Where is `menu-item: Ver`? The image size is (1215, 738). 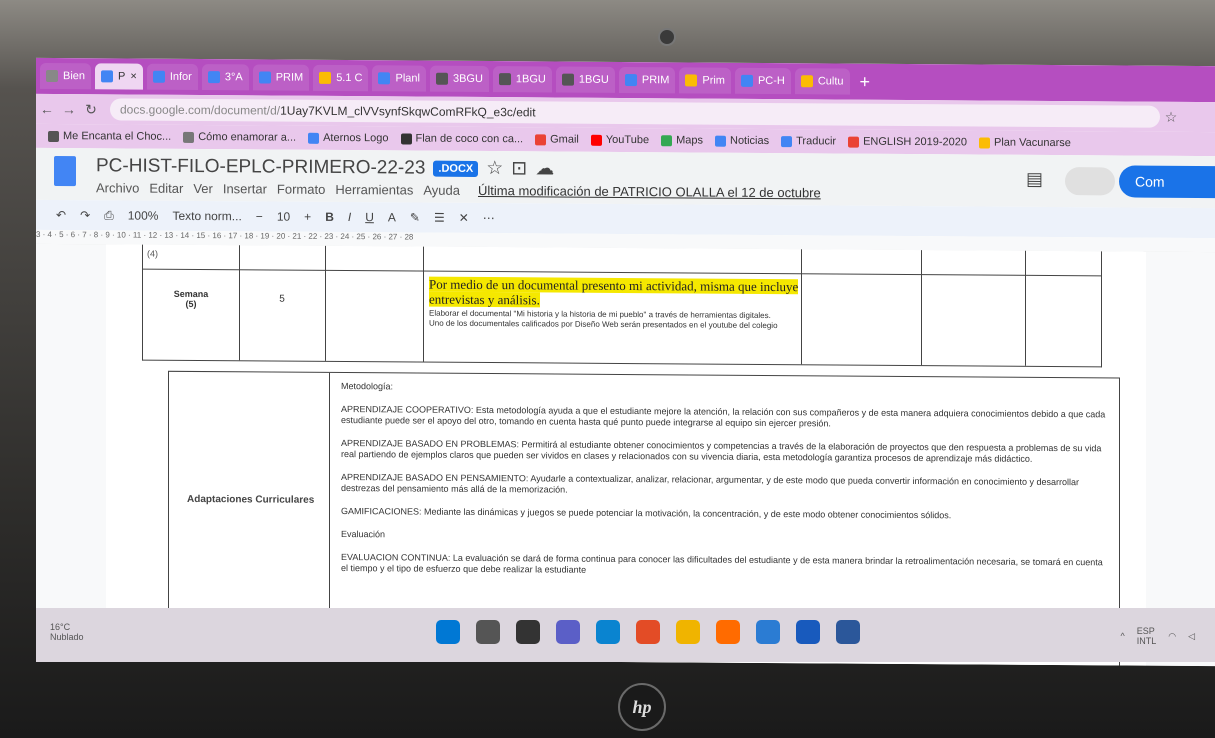 menu-item: Ver is located at coordinates (203, 188).